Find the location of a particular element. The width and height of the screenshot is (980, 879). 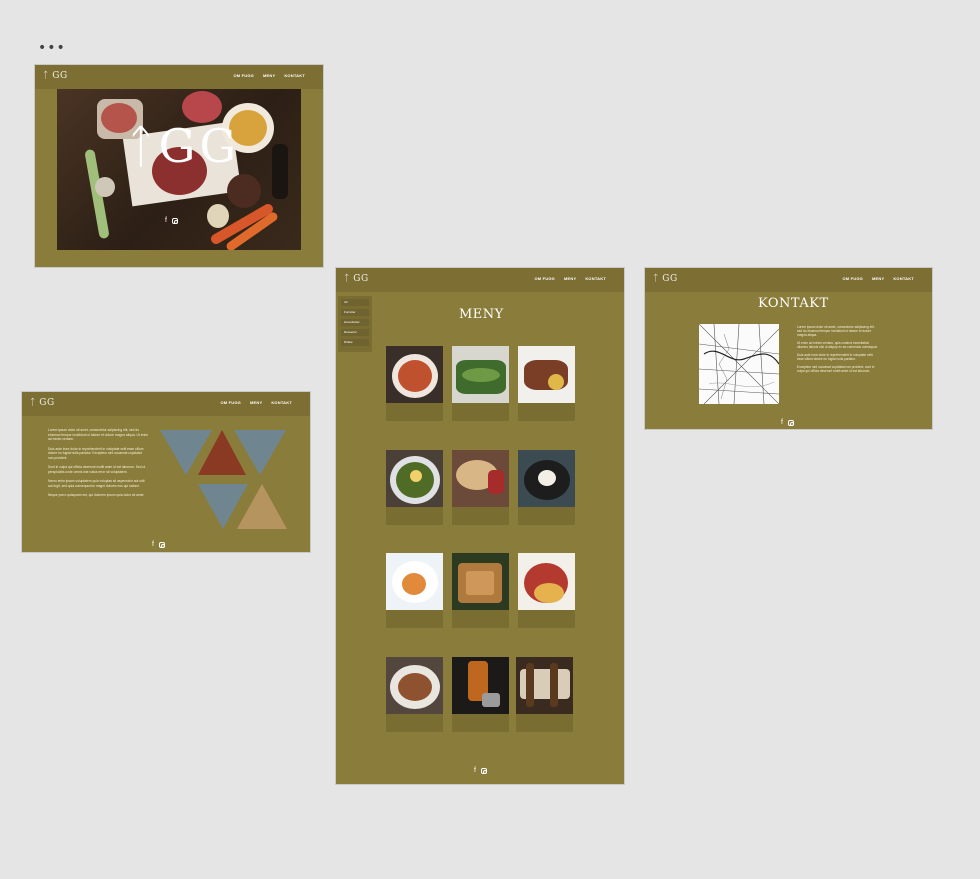

home-frame: ᛏ GG OM FUGG MENY KONTAKT ᛏGG f is located at coordinates (179, 166).